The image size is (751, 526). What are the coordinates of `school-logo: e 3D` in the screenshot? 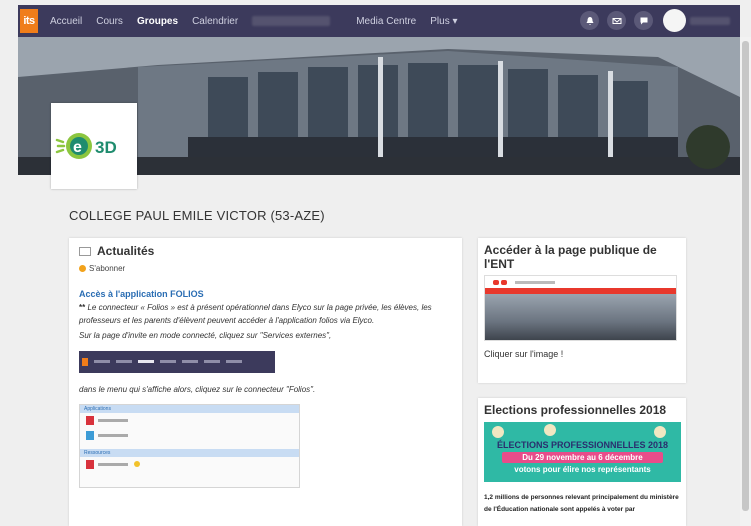 It's located at (94, 146).